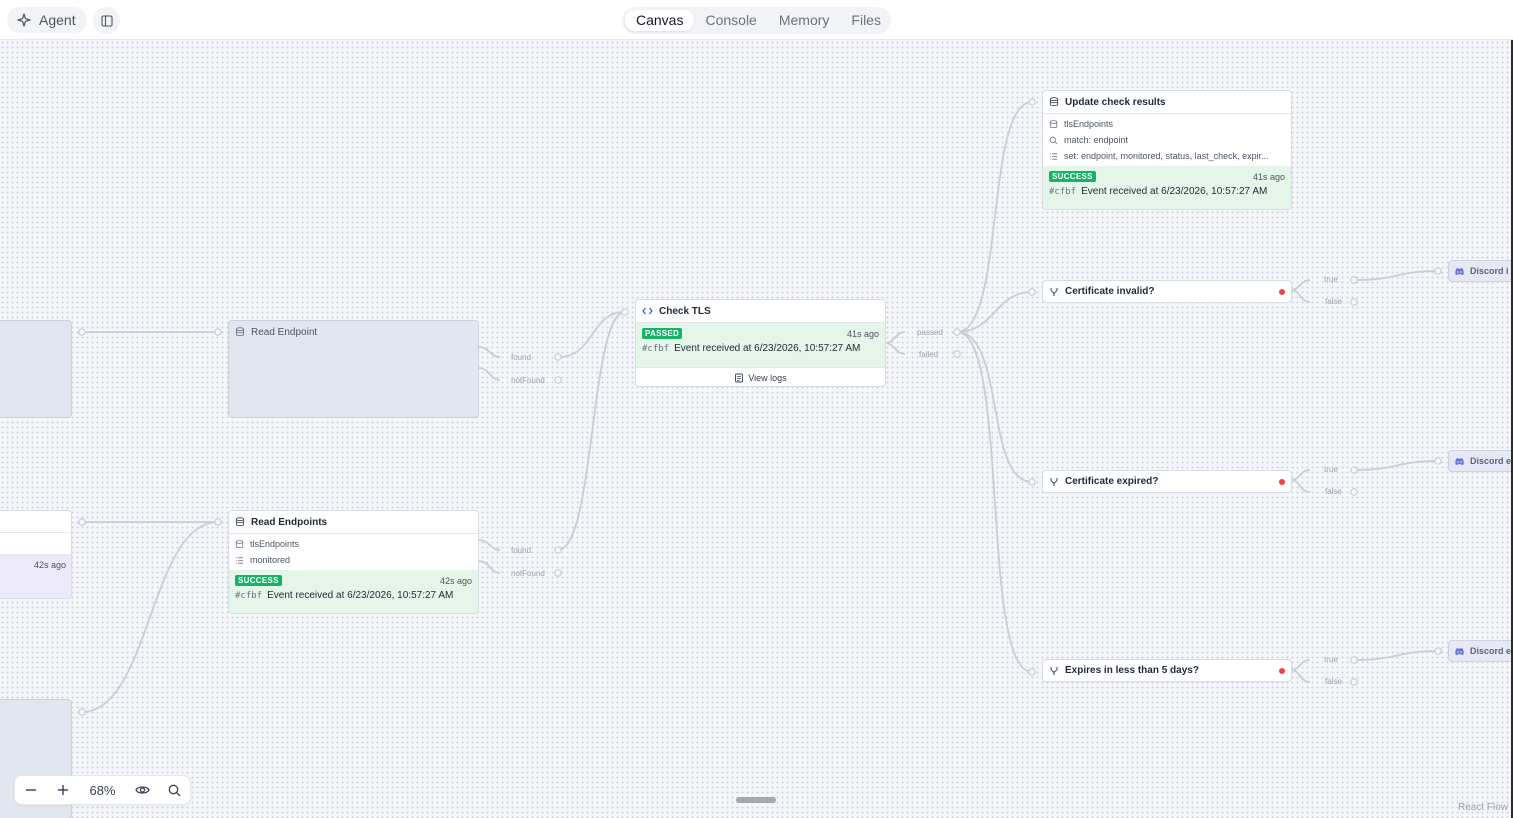 The image size is (1513, 818). What do you see at coordinates (1112, 481) in the screenshot?
I see `node-title: Certificate expired?` at bounding box center [1112, 481].